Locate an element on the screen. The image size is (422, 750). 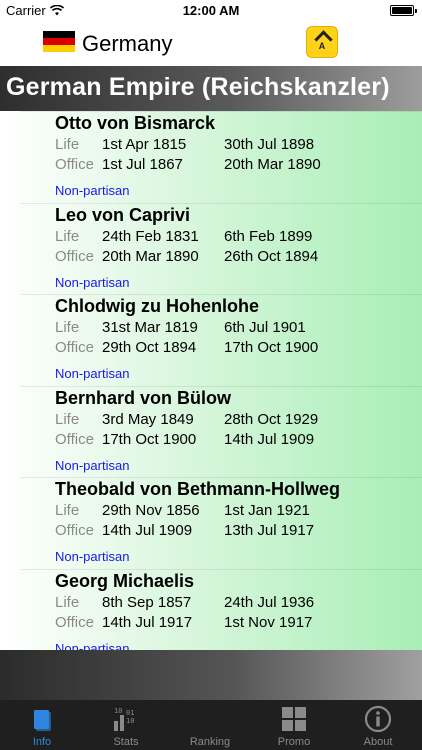
life-end: 6th Feb 1899 is located at coordinates (268, 236).